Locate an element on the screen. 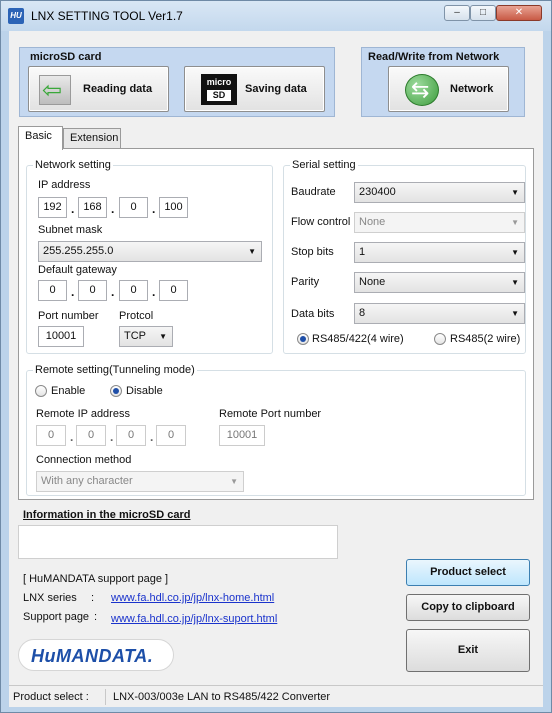 The image size is (552, 713). microsd-info-title: Information in the microSD card is located at coordinates (107, 515).